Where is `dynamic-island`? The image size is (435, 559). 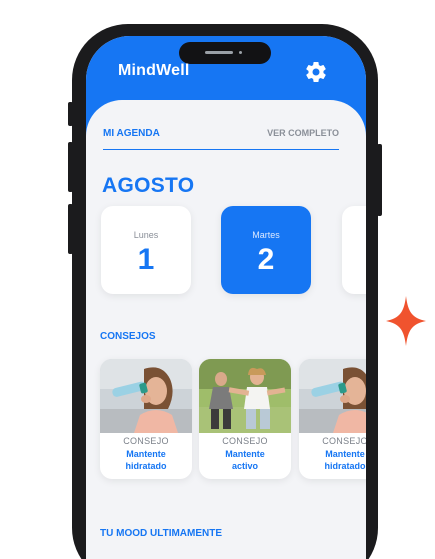
dynamic-island is located at coordinates (225, 53).